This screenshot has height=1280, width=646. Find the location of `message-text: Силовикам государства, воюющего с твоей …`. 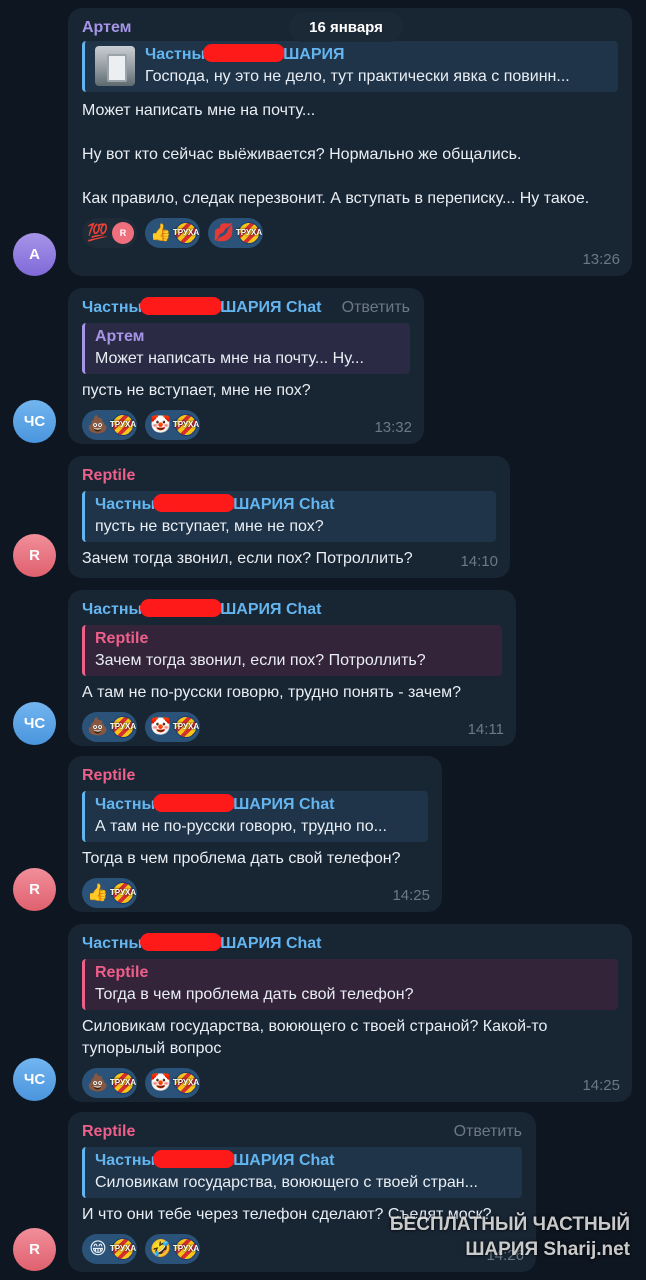

message-text: Силовикам государства, воюющего с твоей … is located at coordinates (315, 1037).